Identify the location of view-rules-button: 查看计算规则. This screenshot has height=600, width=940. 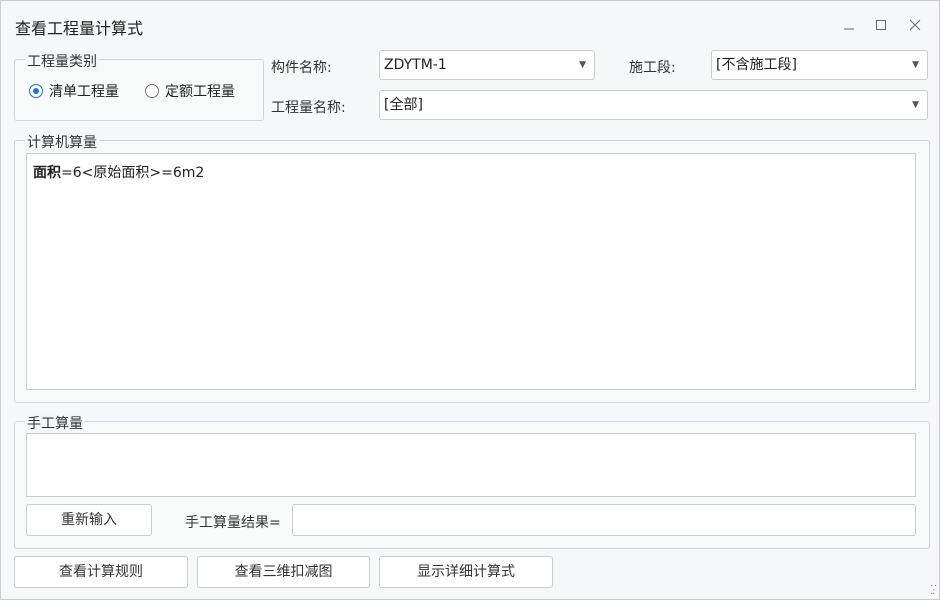
(101, 572).